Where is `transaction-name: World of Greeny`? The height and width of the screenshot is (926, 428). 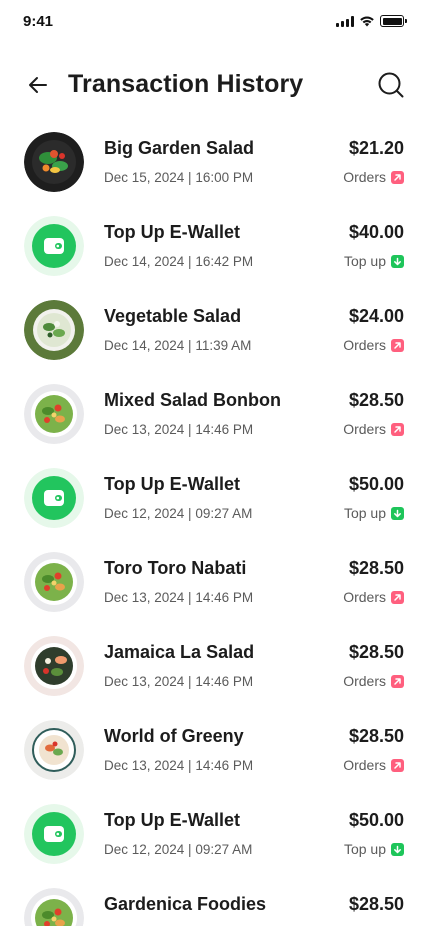
transaction-name: World of Greeny is located at coordinates (174, 736).